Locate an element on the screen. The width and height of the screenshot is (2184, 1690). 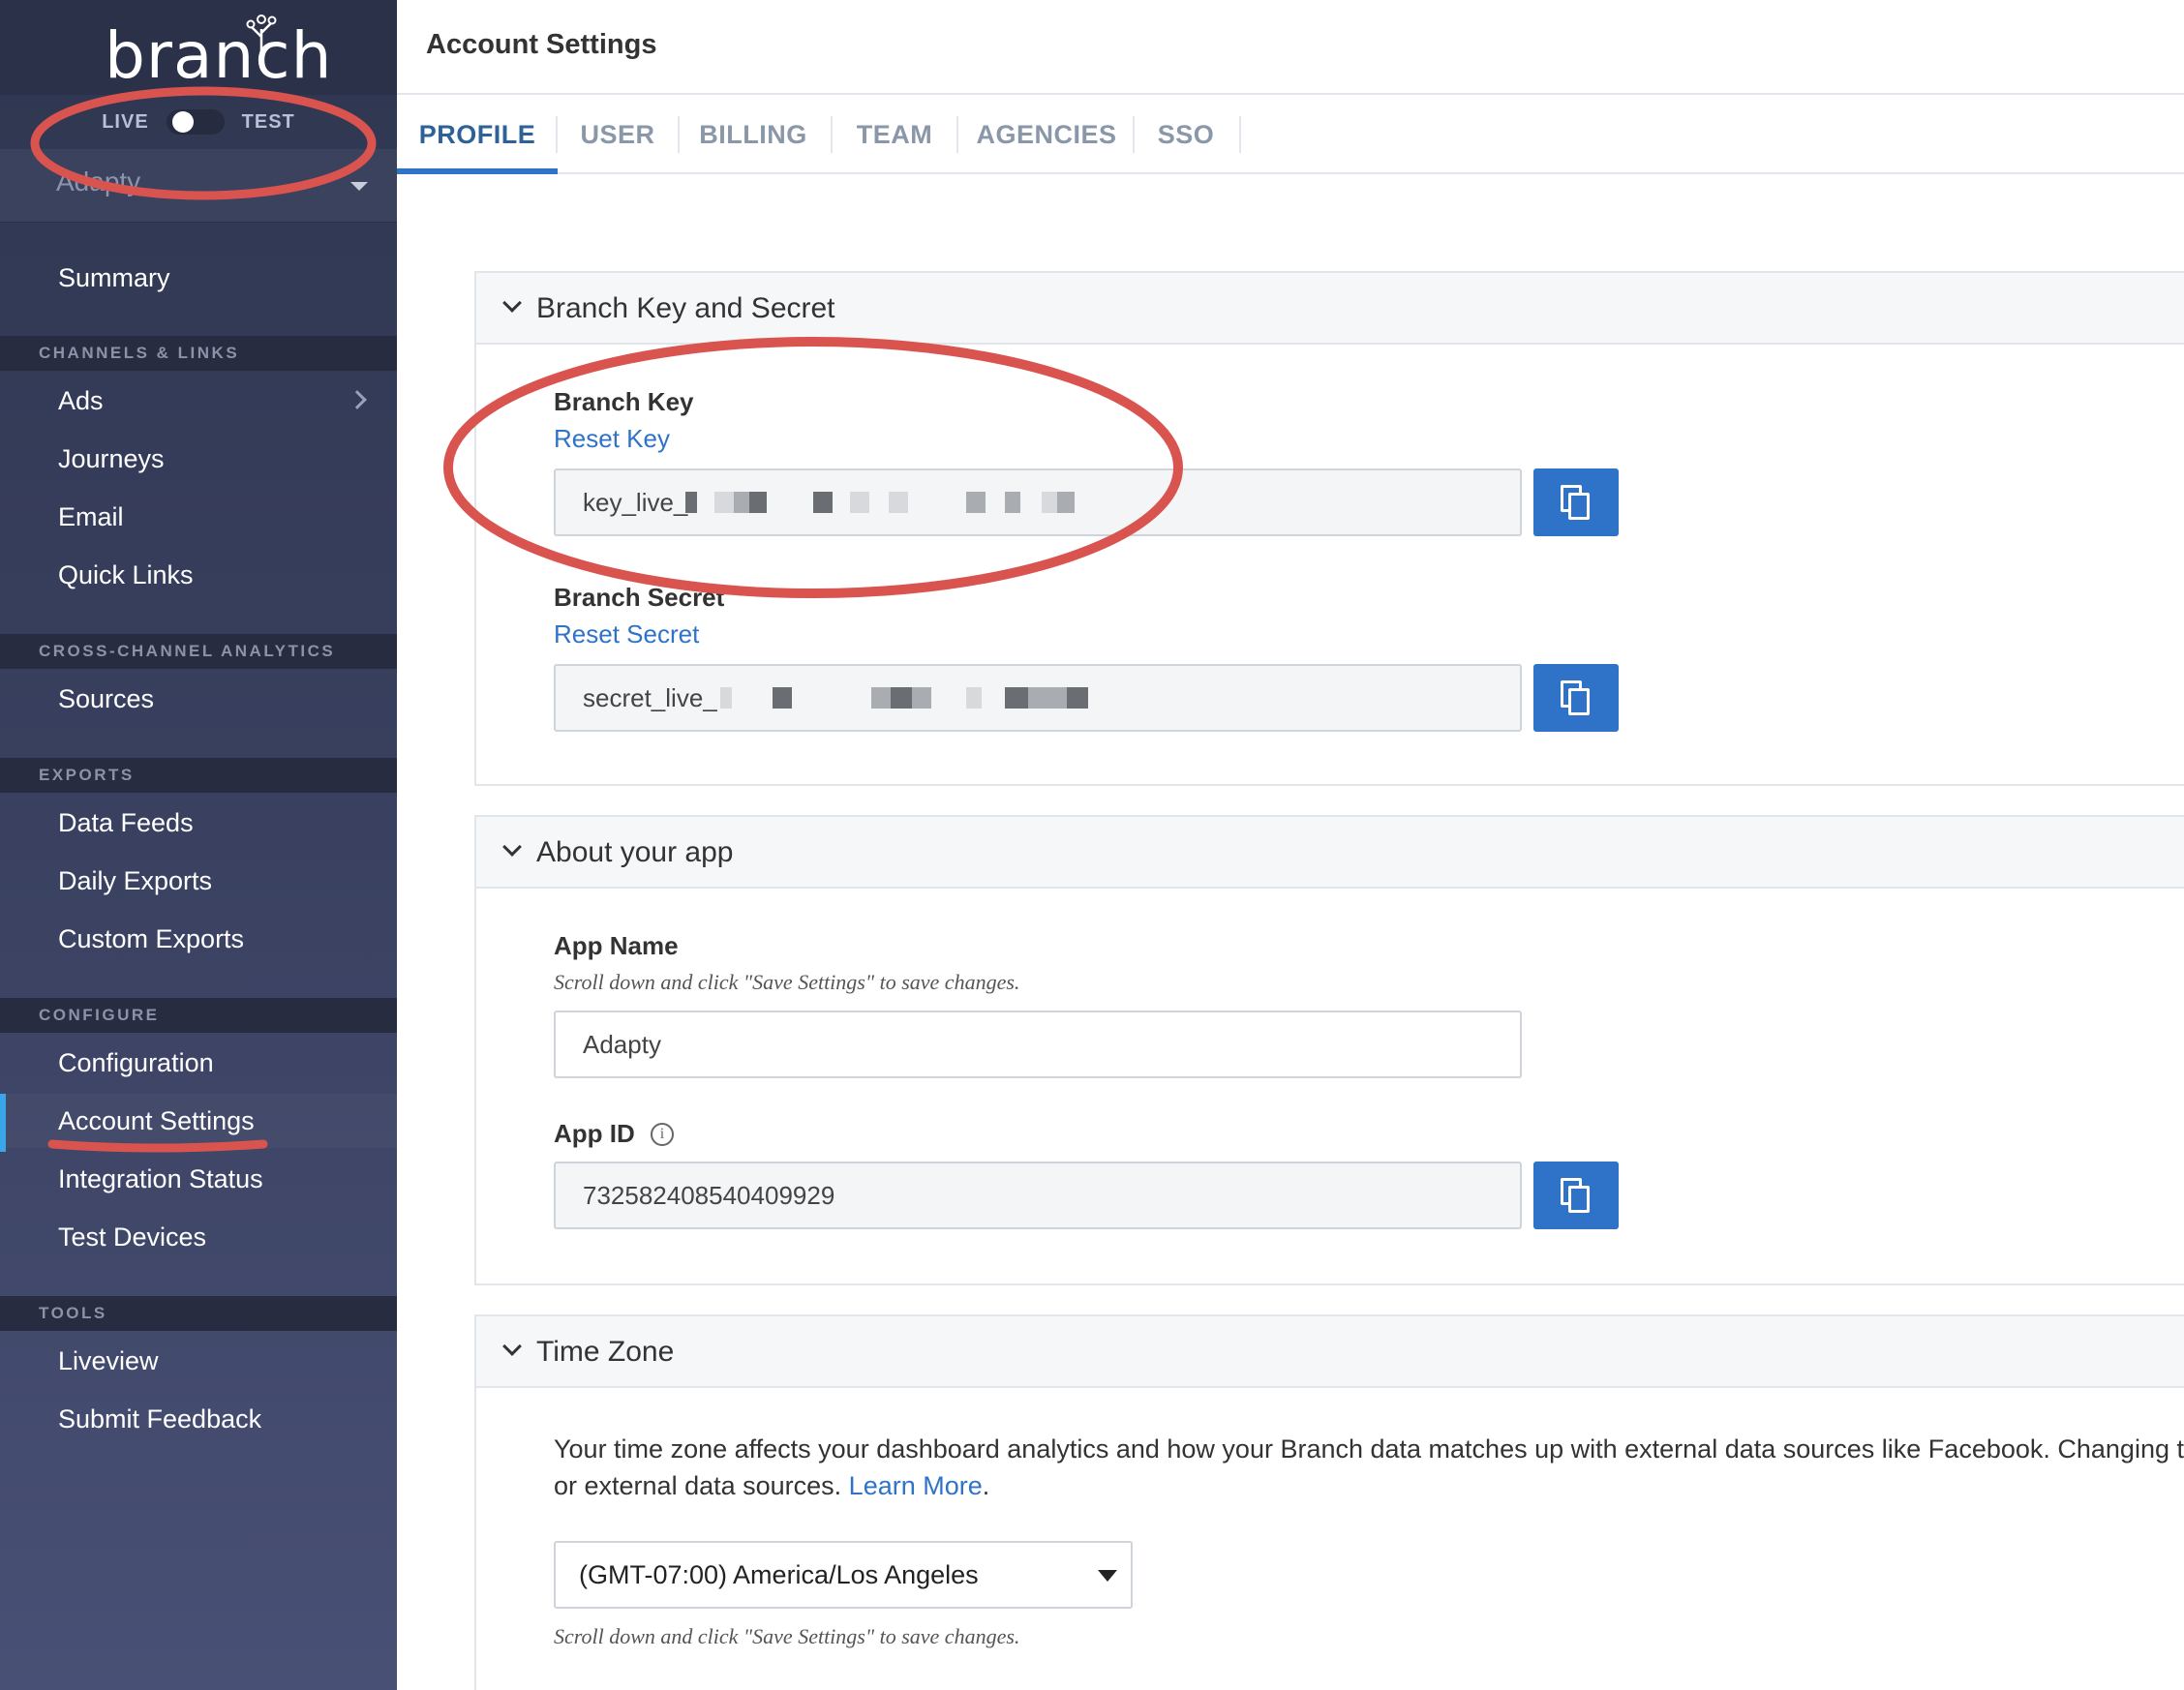
chevron-right-icon is located at coordinates (358, 399).